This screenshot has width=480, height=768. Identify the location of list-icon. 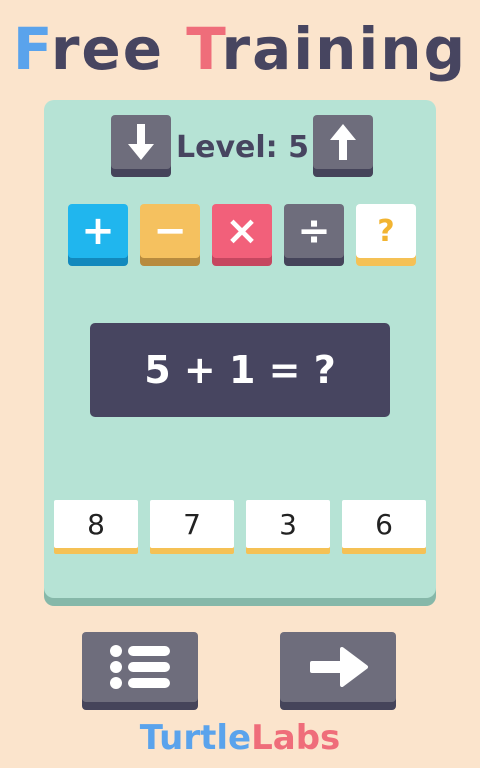
(140, 667).